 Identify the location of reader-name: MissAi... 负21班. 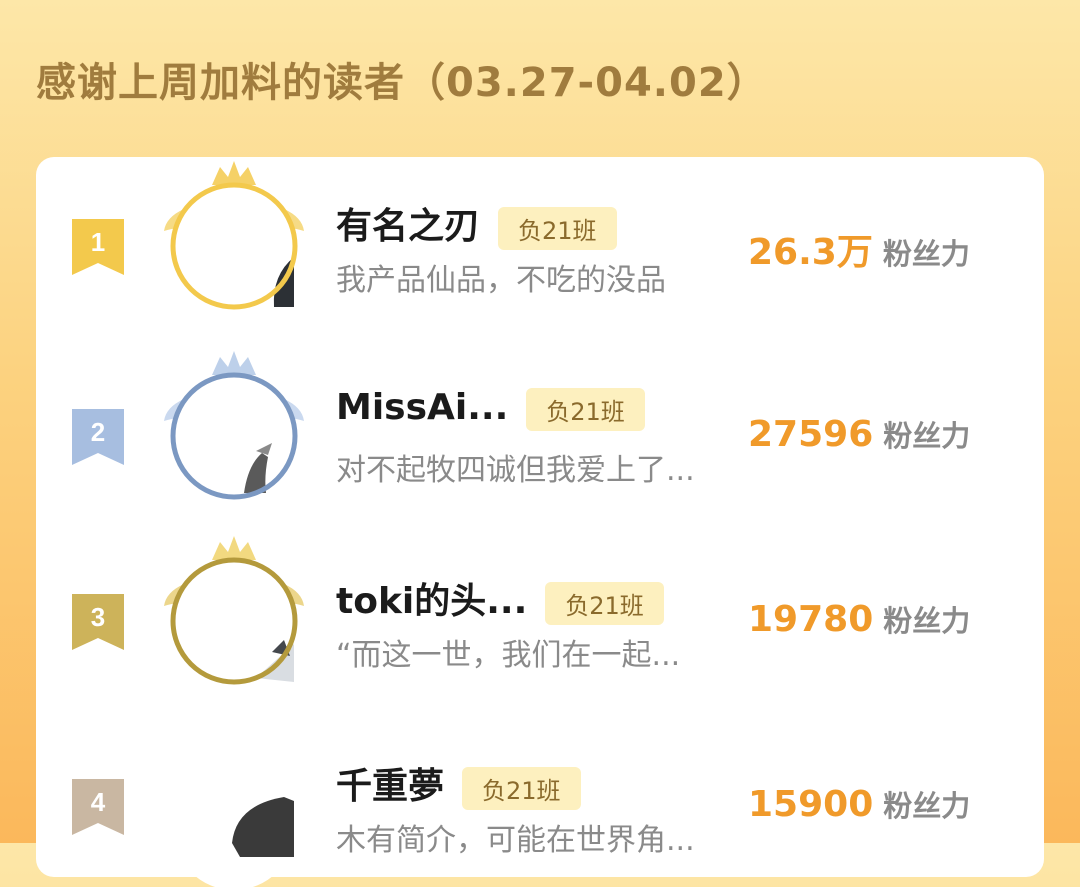
(490, 409).